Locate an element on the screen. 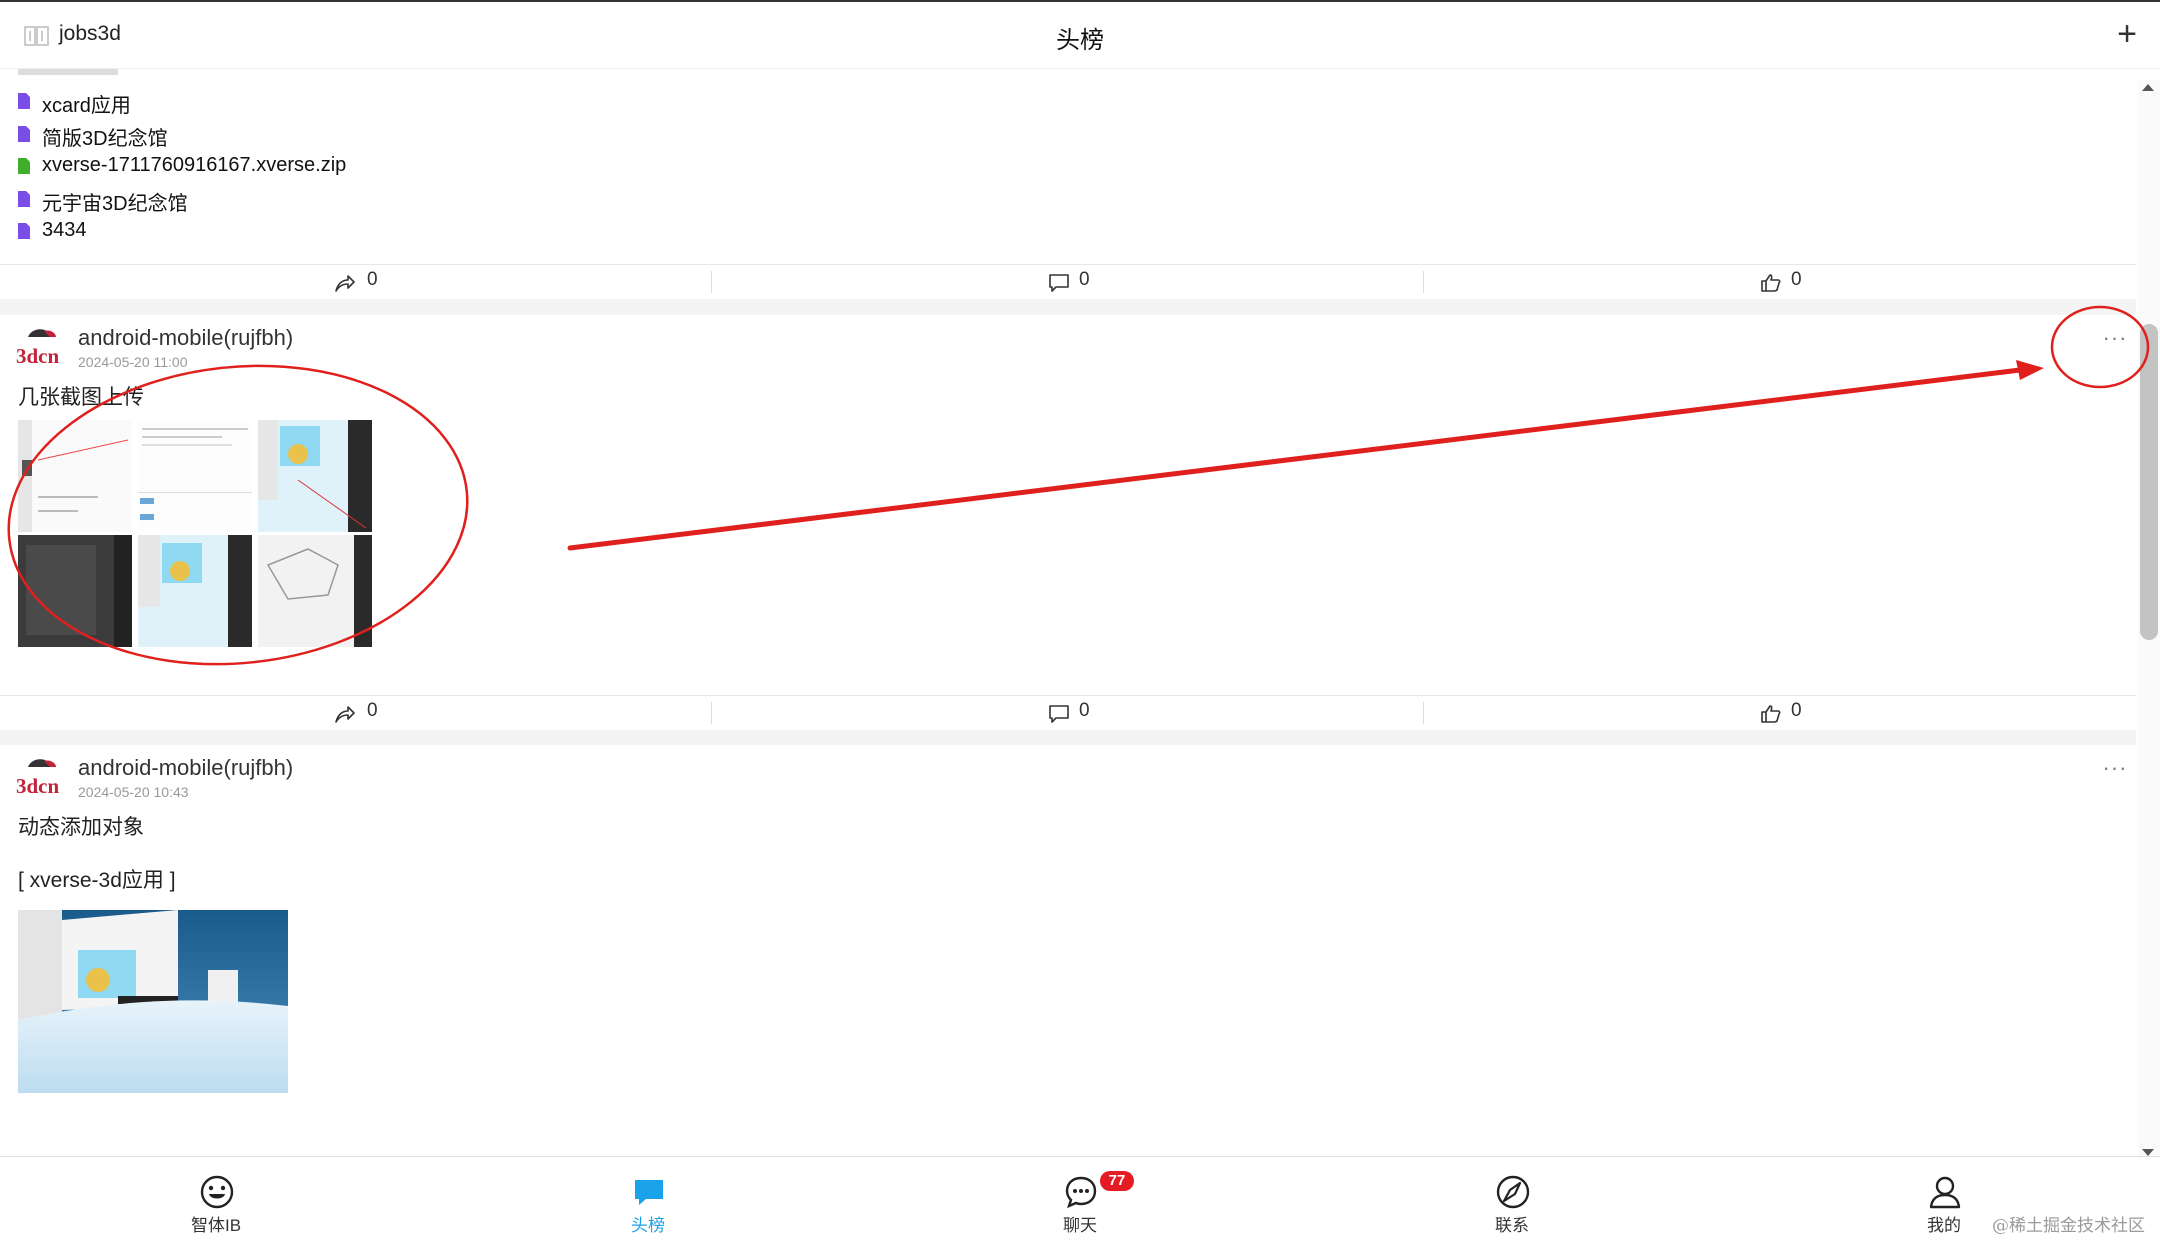 This screenshot has height=1240, width=2160. tab-label: 头榜 is located at coordinates (648, 1225).